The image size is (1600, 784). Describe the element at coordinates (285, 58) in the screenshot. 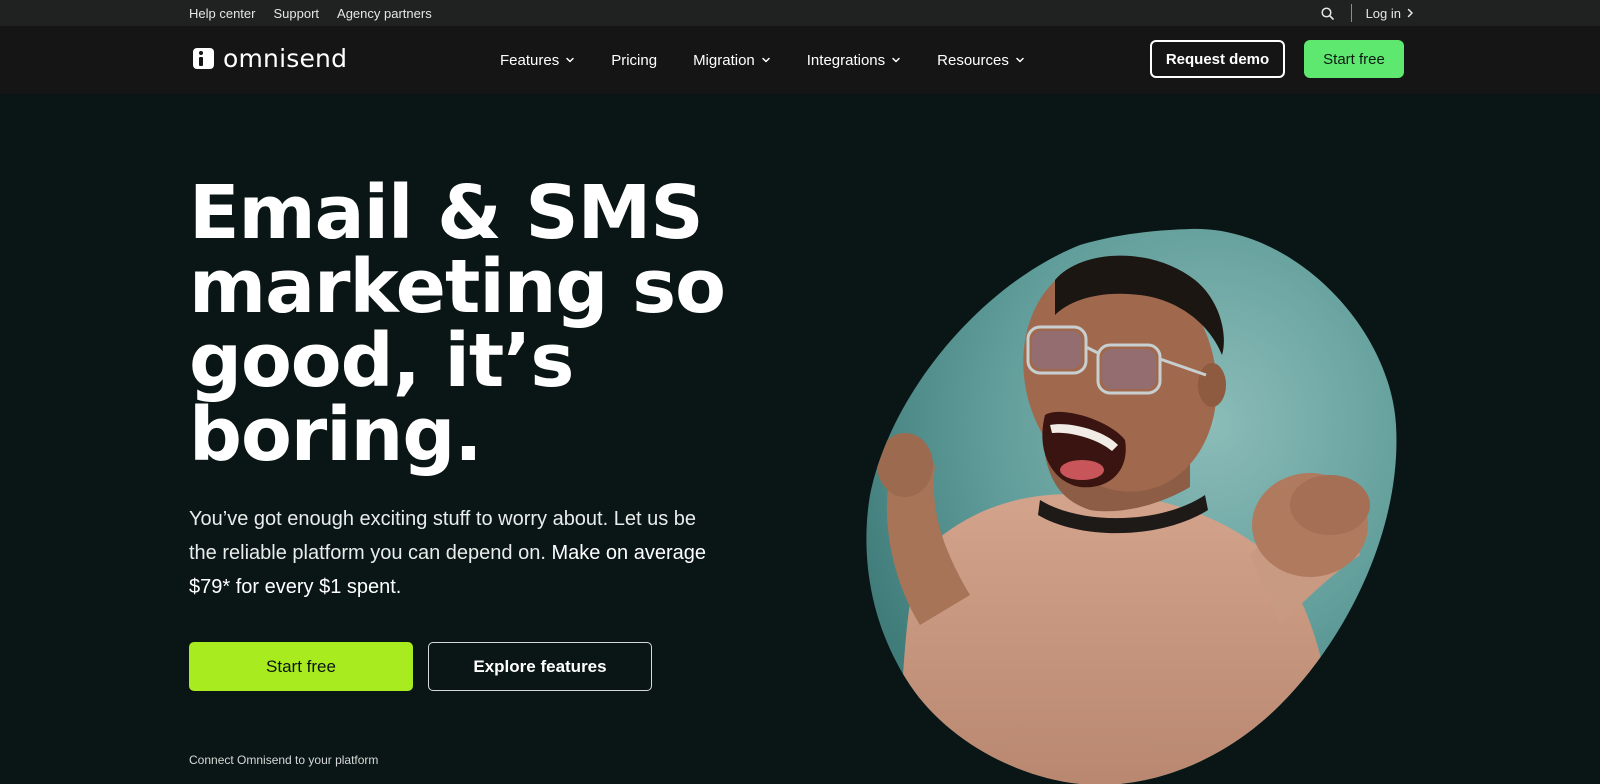

I see `logo-text: omnisend` at that location.